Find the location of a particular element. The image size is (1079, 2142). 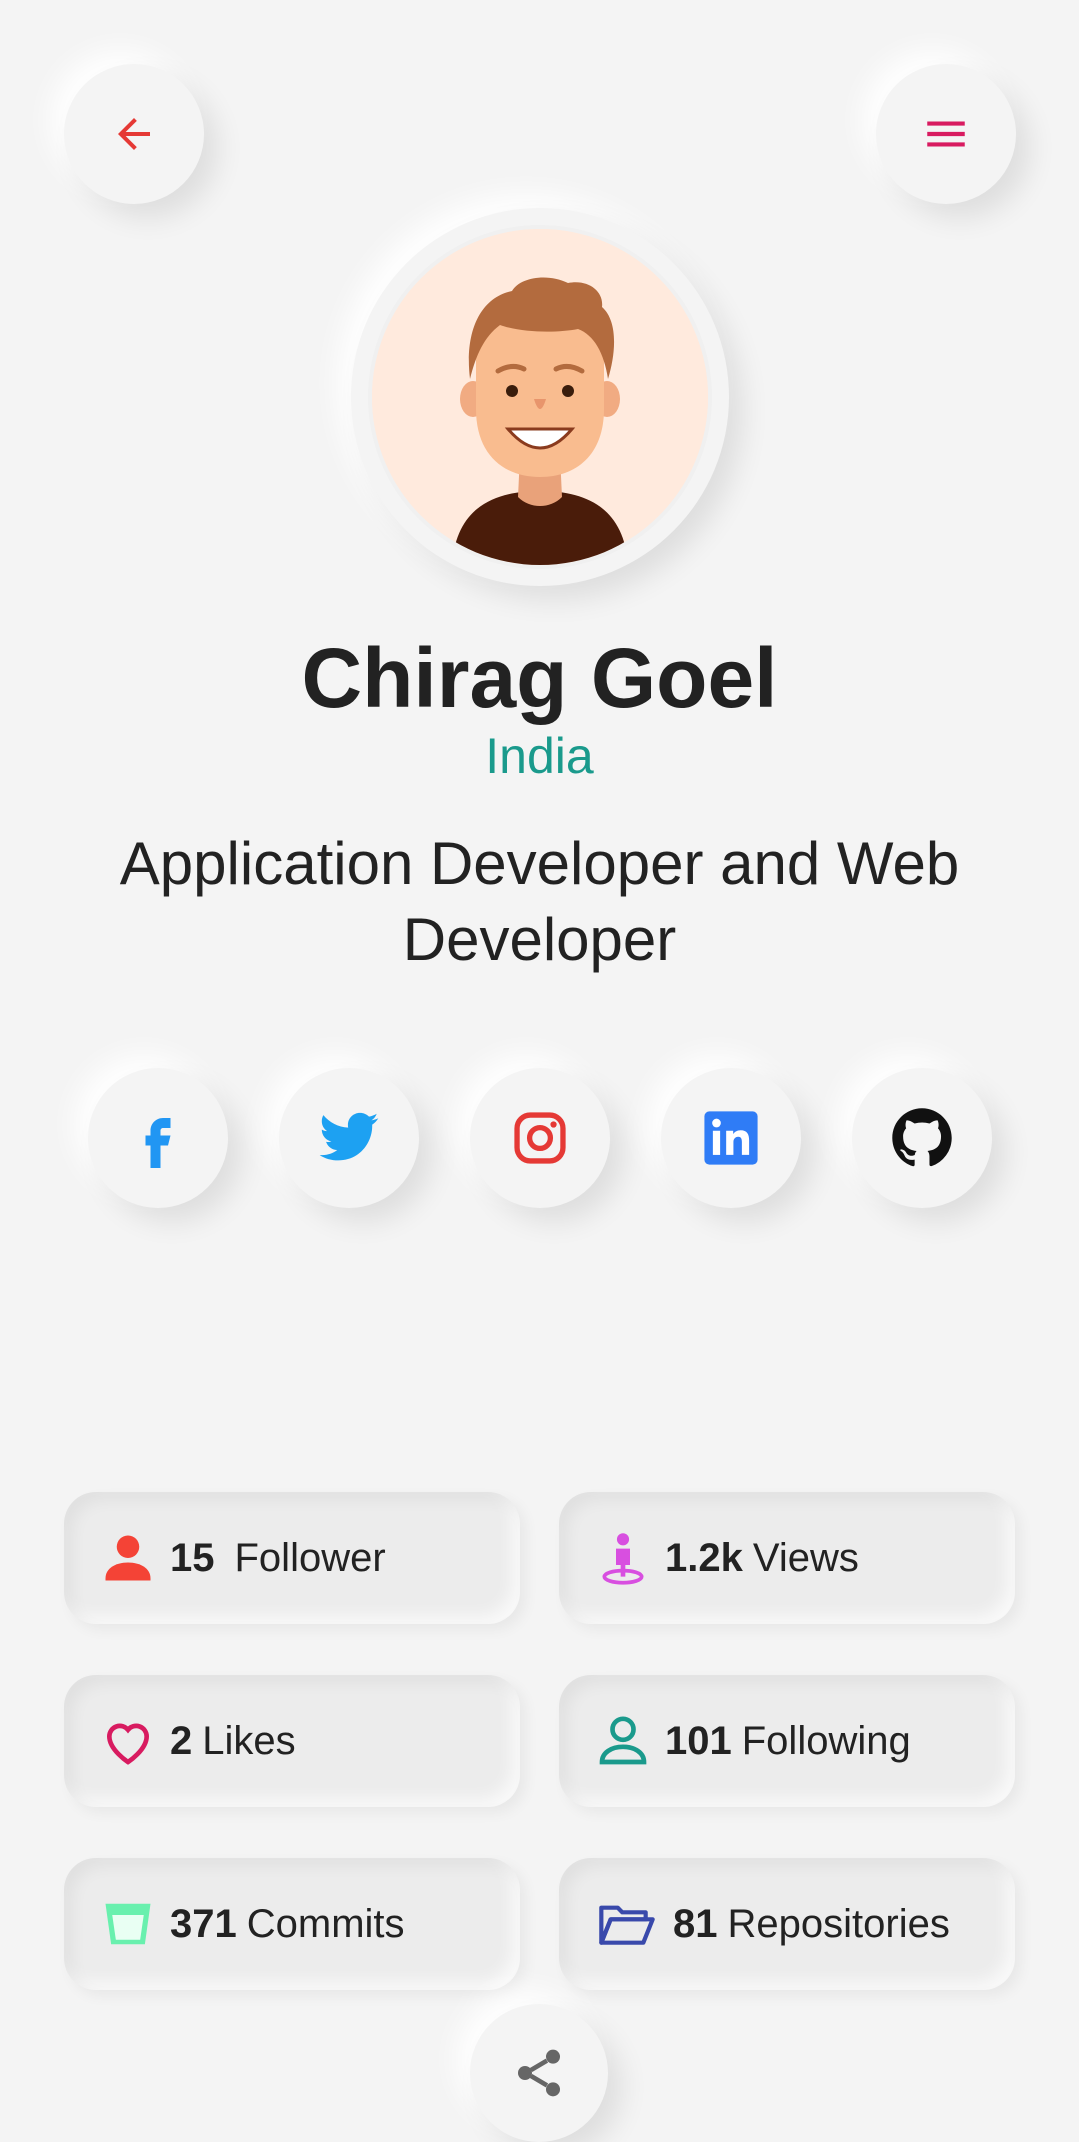

avatar is located at coordinates (540, 397).